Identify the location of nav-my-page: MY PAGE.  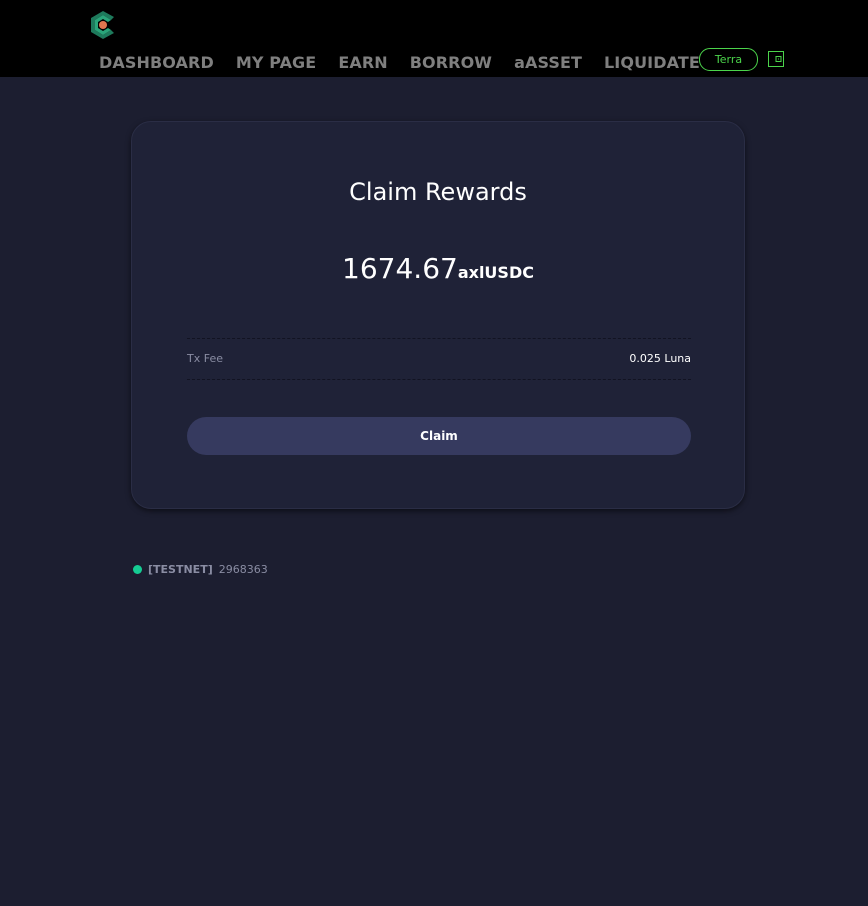
(276, 63).